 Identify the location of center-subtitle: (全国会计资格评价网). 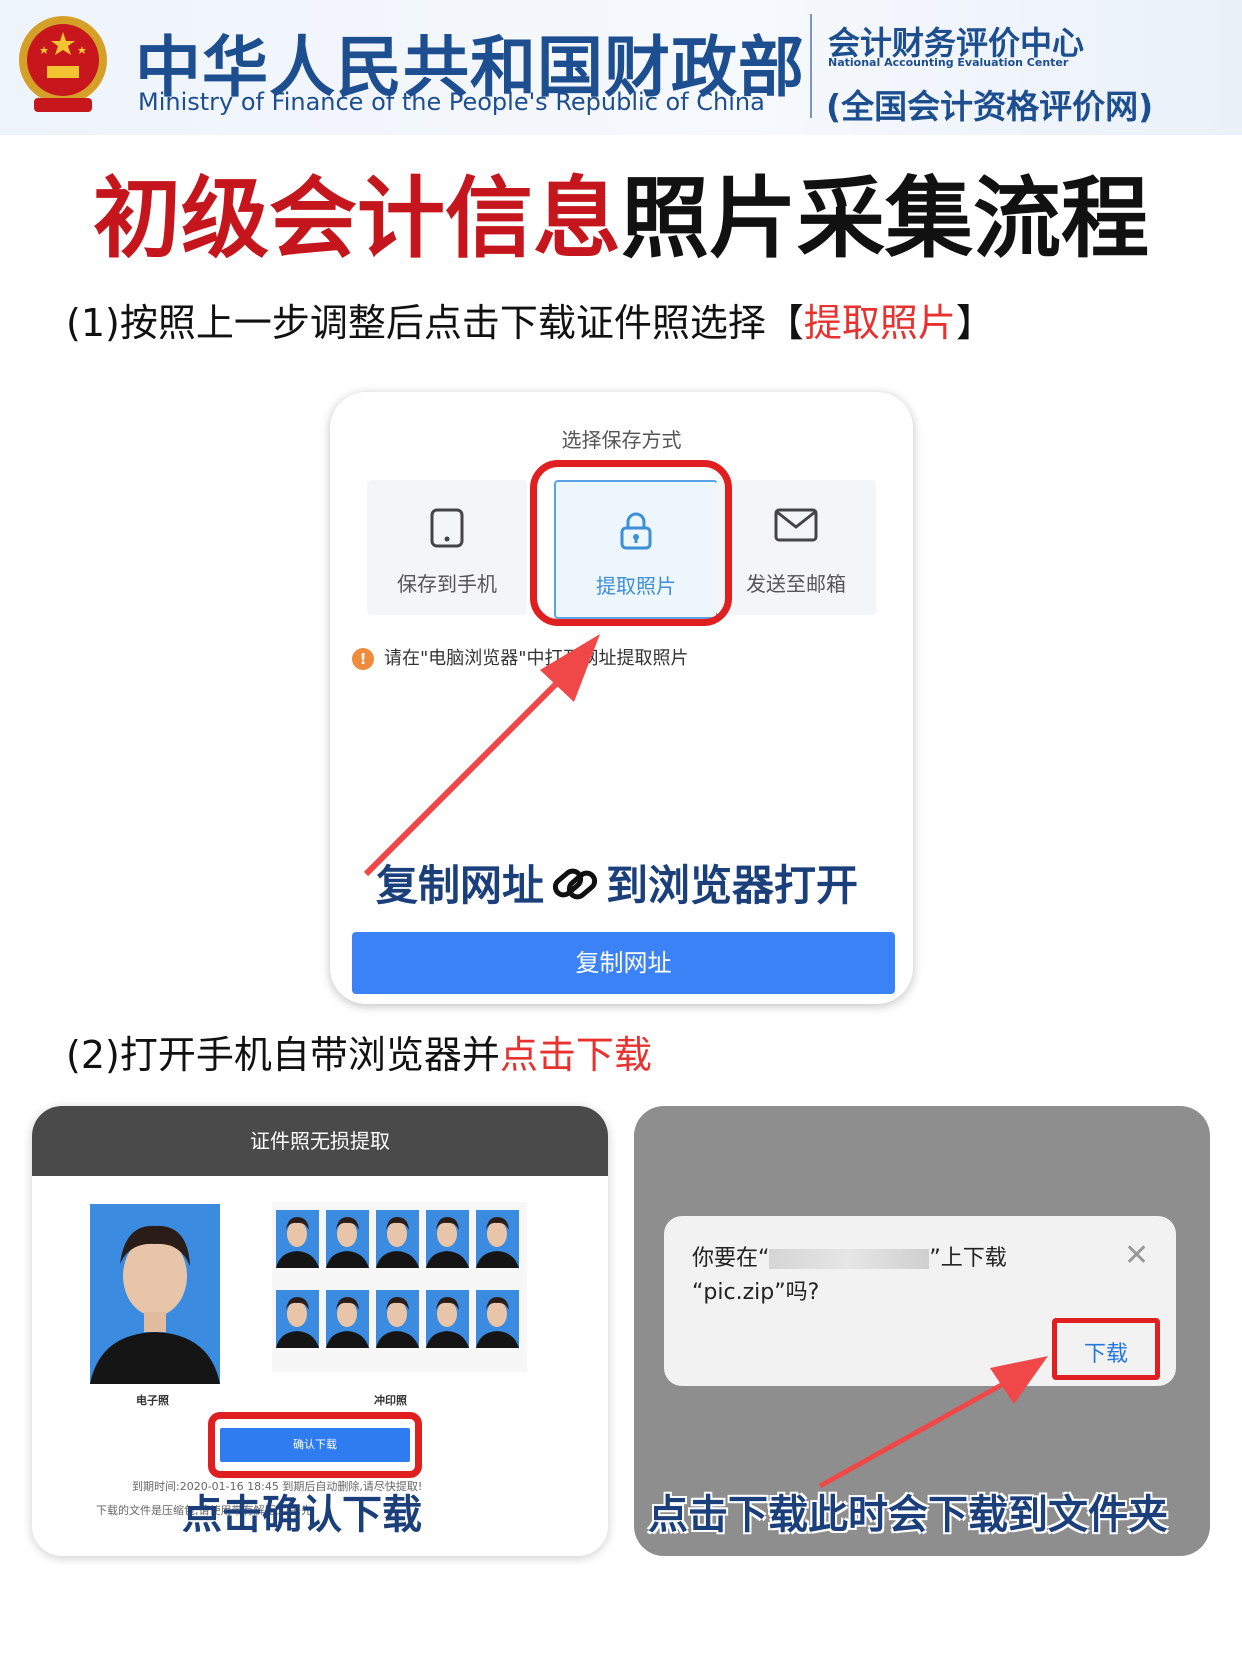
(990, 106).